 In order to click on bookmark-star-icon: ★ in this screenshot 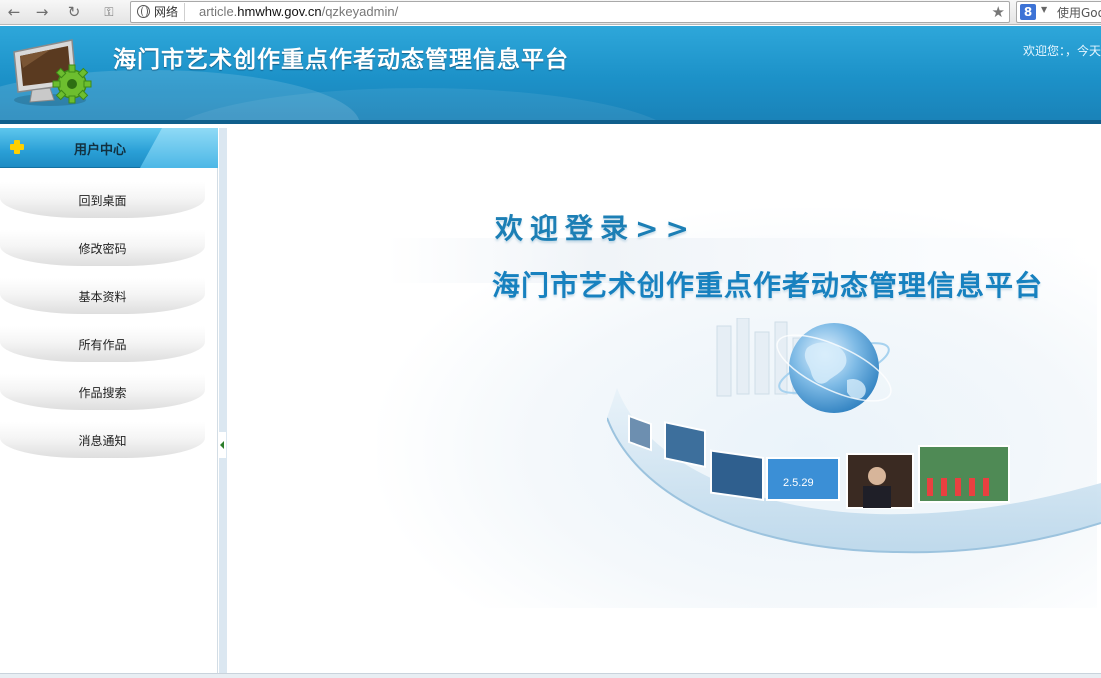, I will do `click(998, 12)`.